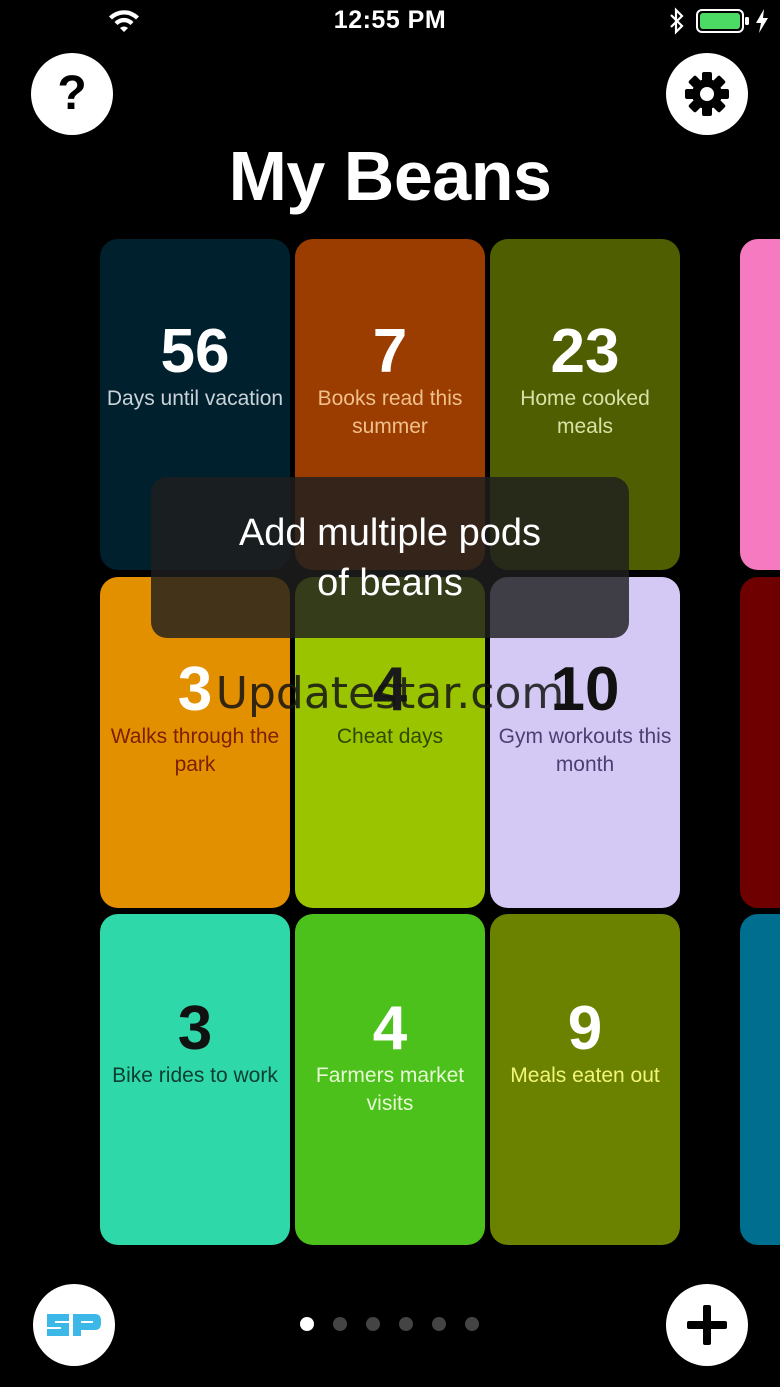 This screenshot has width=780, height=1387. What do you see at coordinates (390, 351) in the screenshot?
I see `tile-value: 7` at bounding box center [390, 351].